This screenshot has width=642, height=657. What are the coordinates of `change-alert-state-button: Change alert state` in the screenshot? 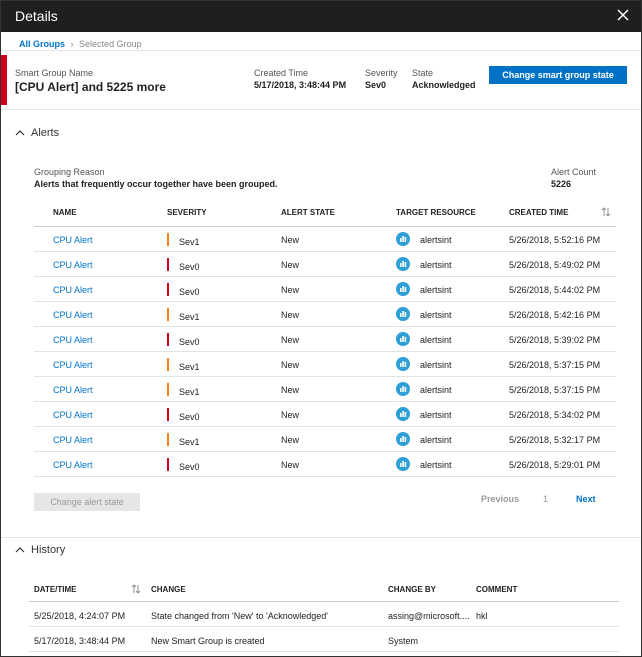 It's located at (87, 502).